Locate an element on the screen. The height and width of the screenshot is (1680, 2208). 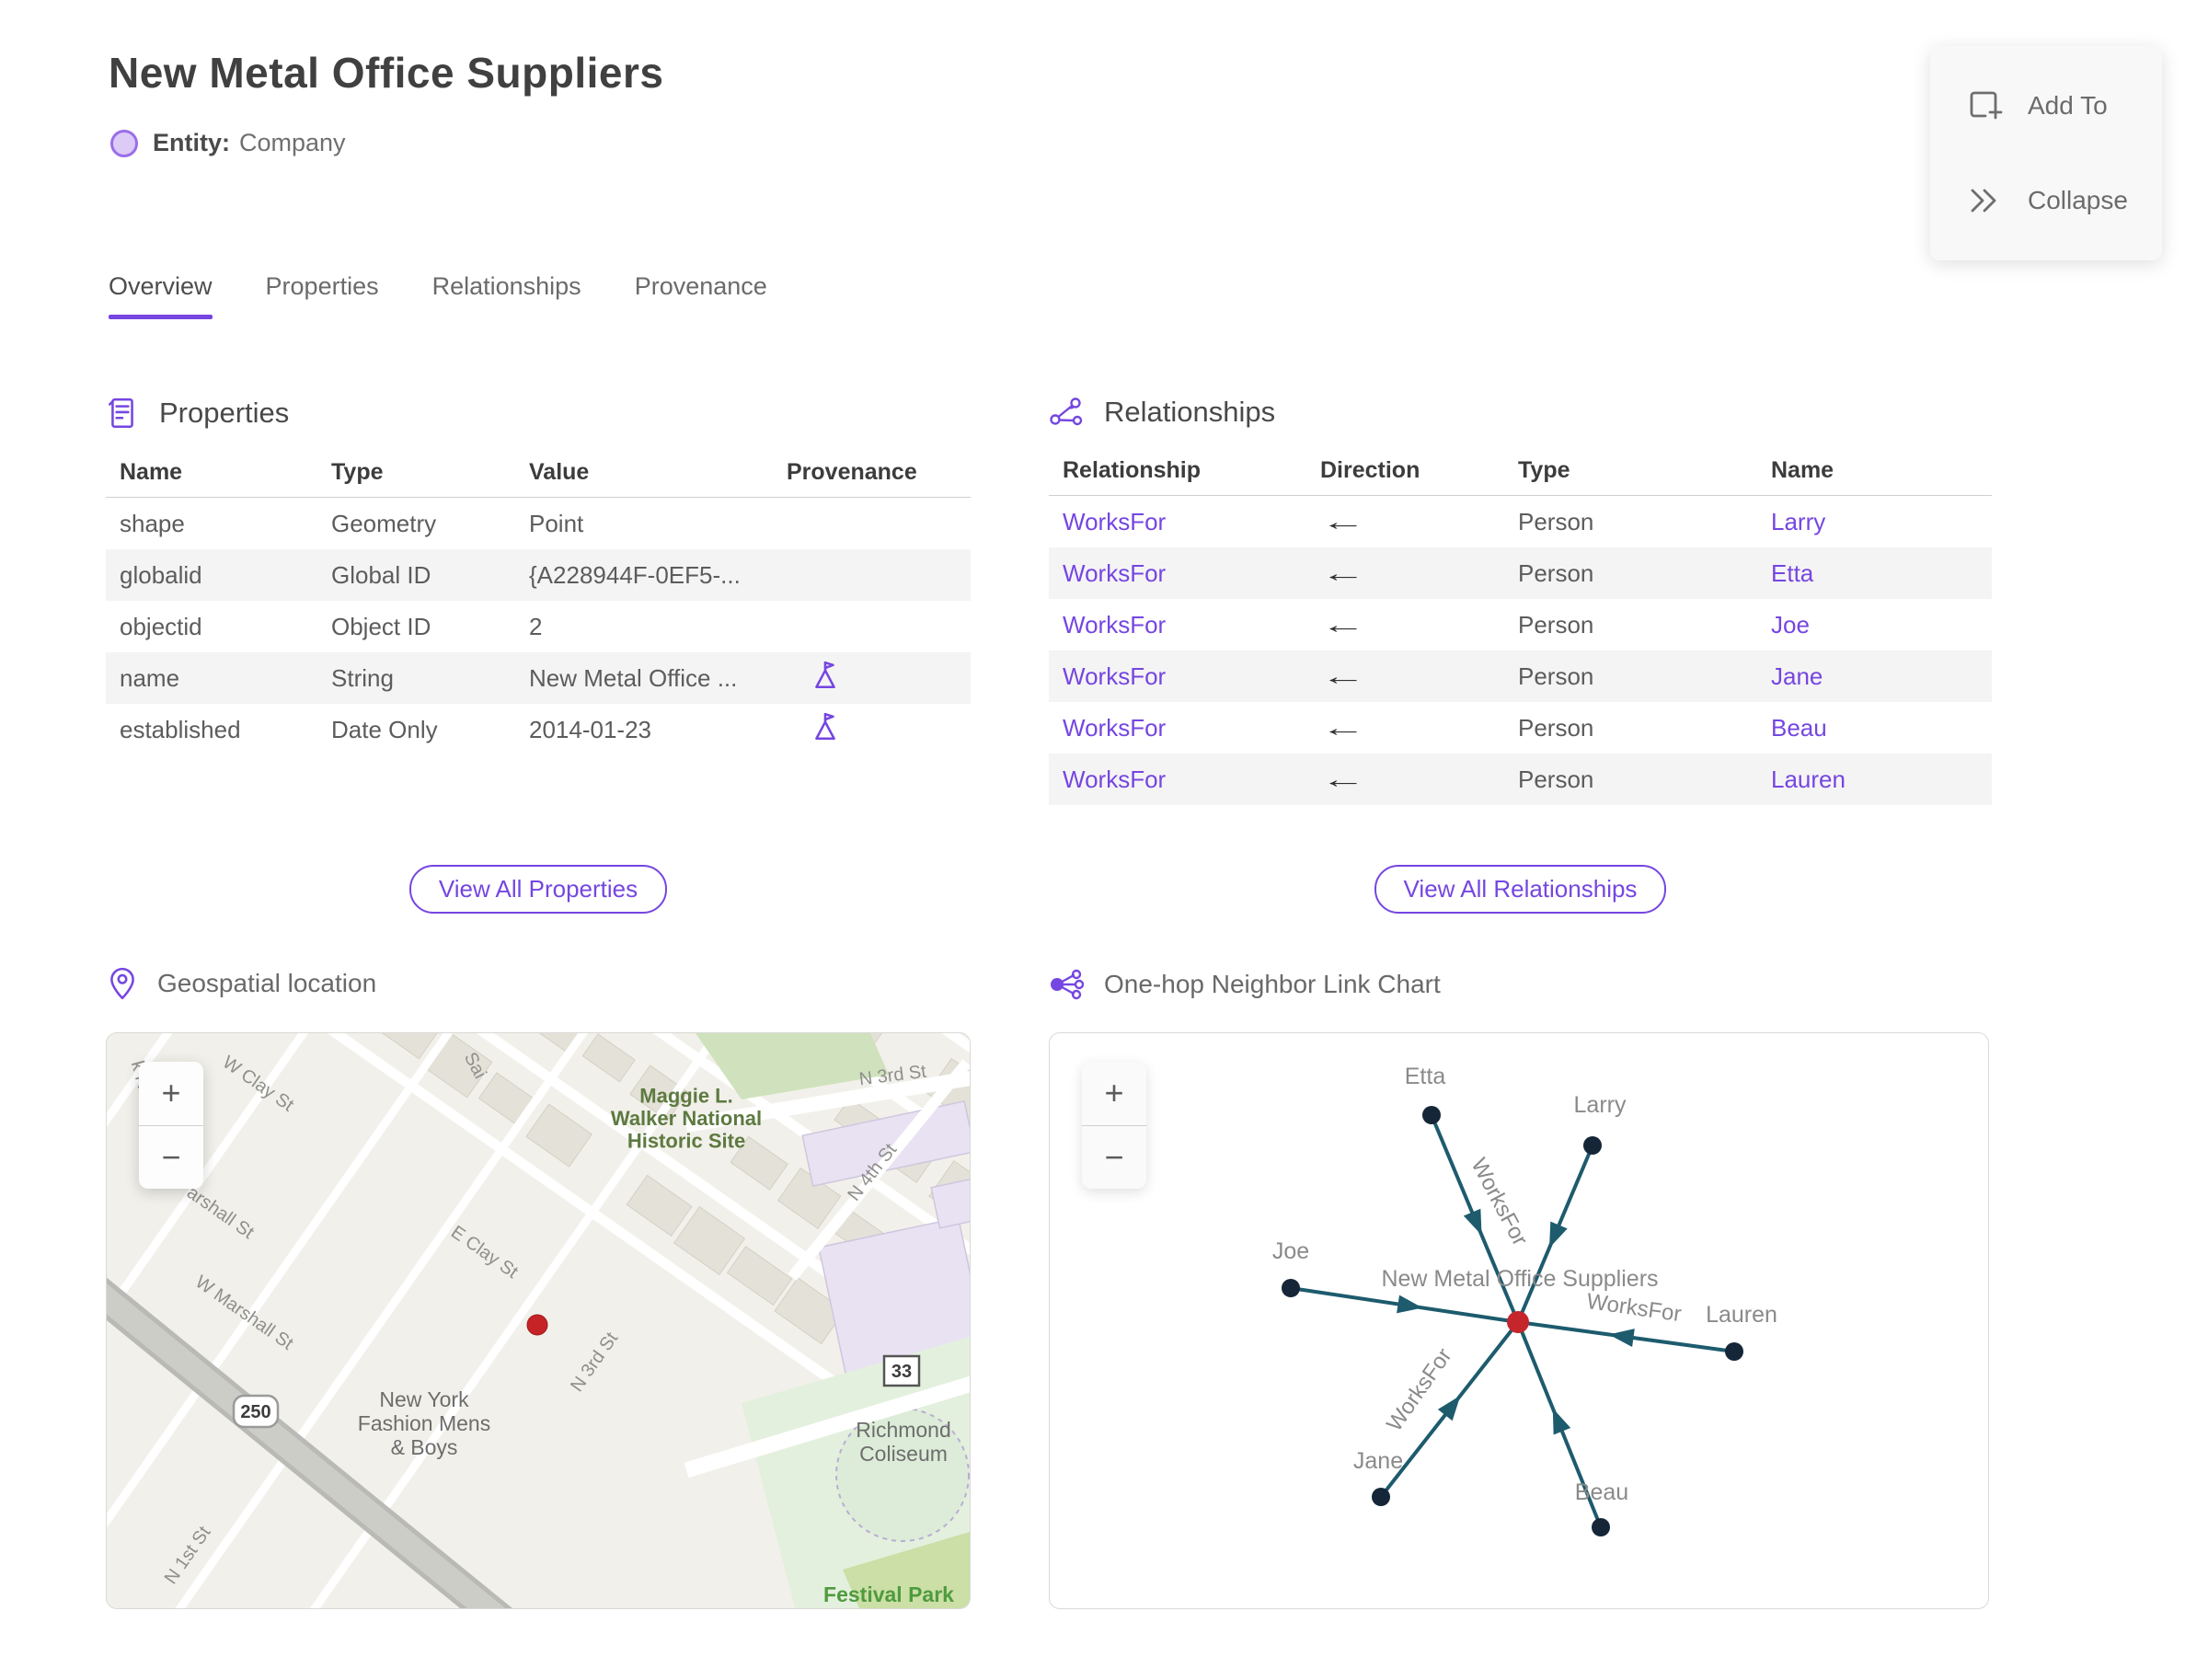
add-to-button: Add To is located at coordinates (2046, 106).